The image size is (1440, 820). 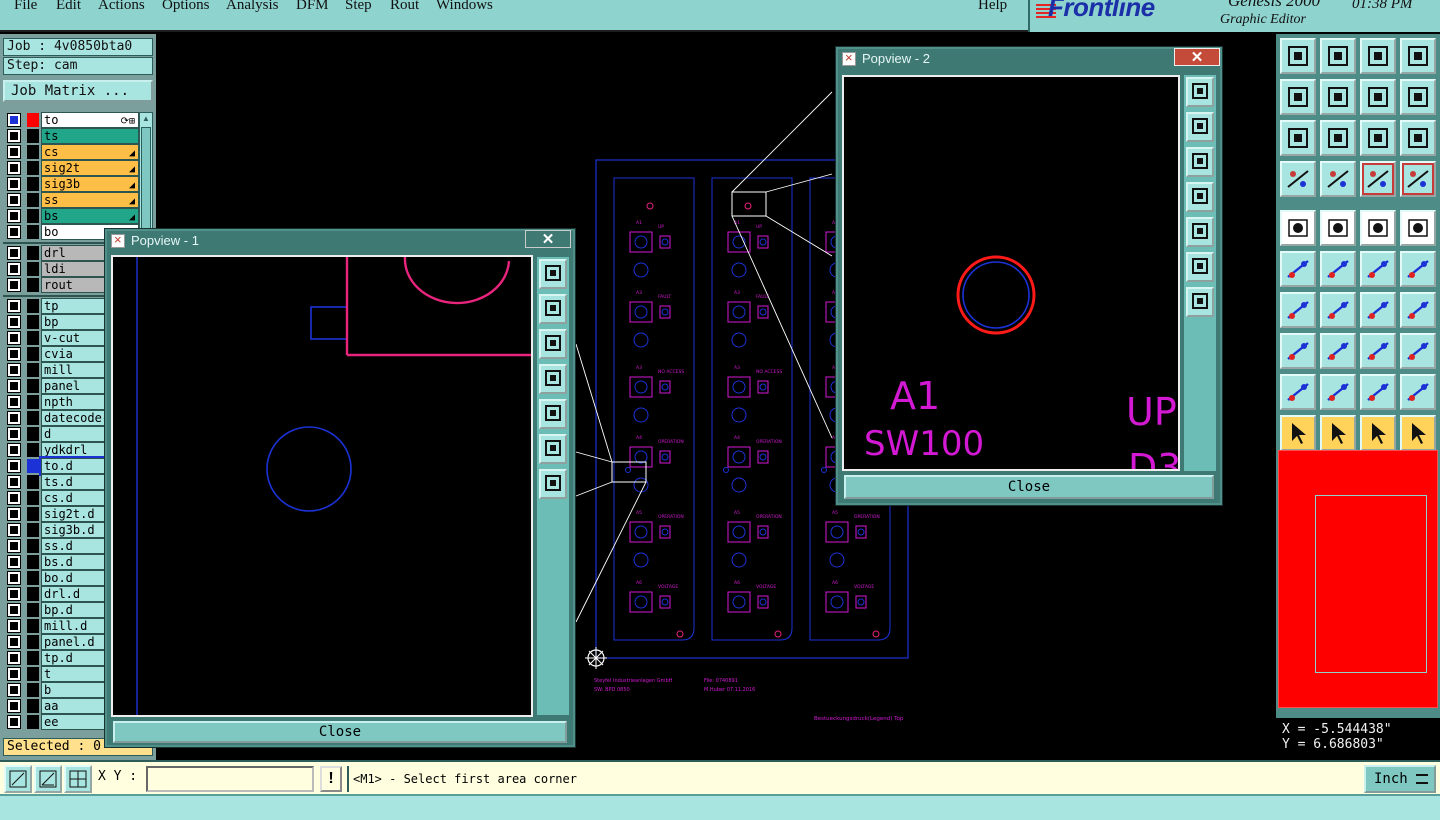 I want to click on layer-name: sig3b ◢, so click(x=90, y=184).